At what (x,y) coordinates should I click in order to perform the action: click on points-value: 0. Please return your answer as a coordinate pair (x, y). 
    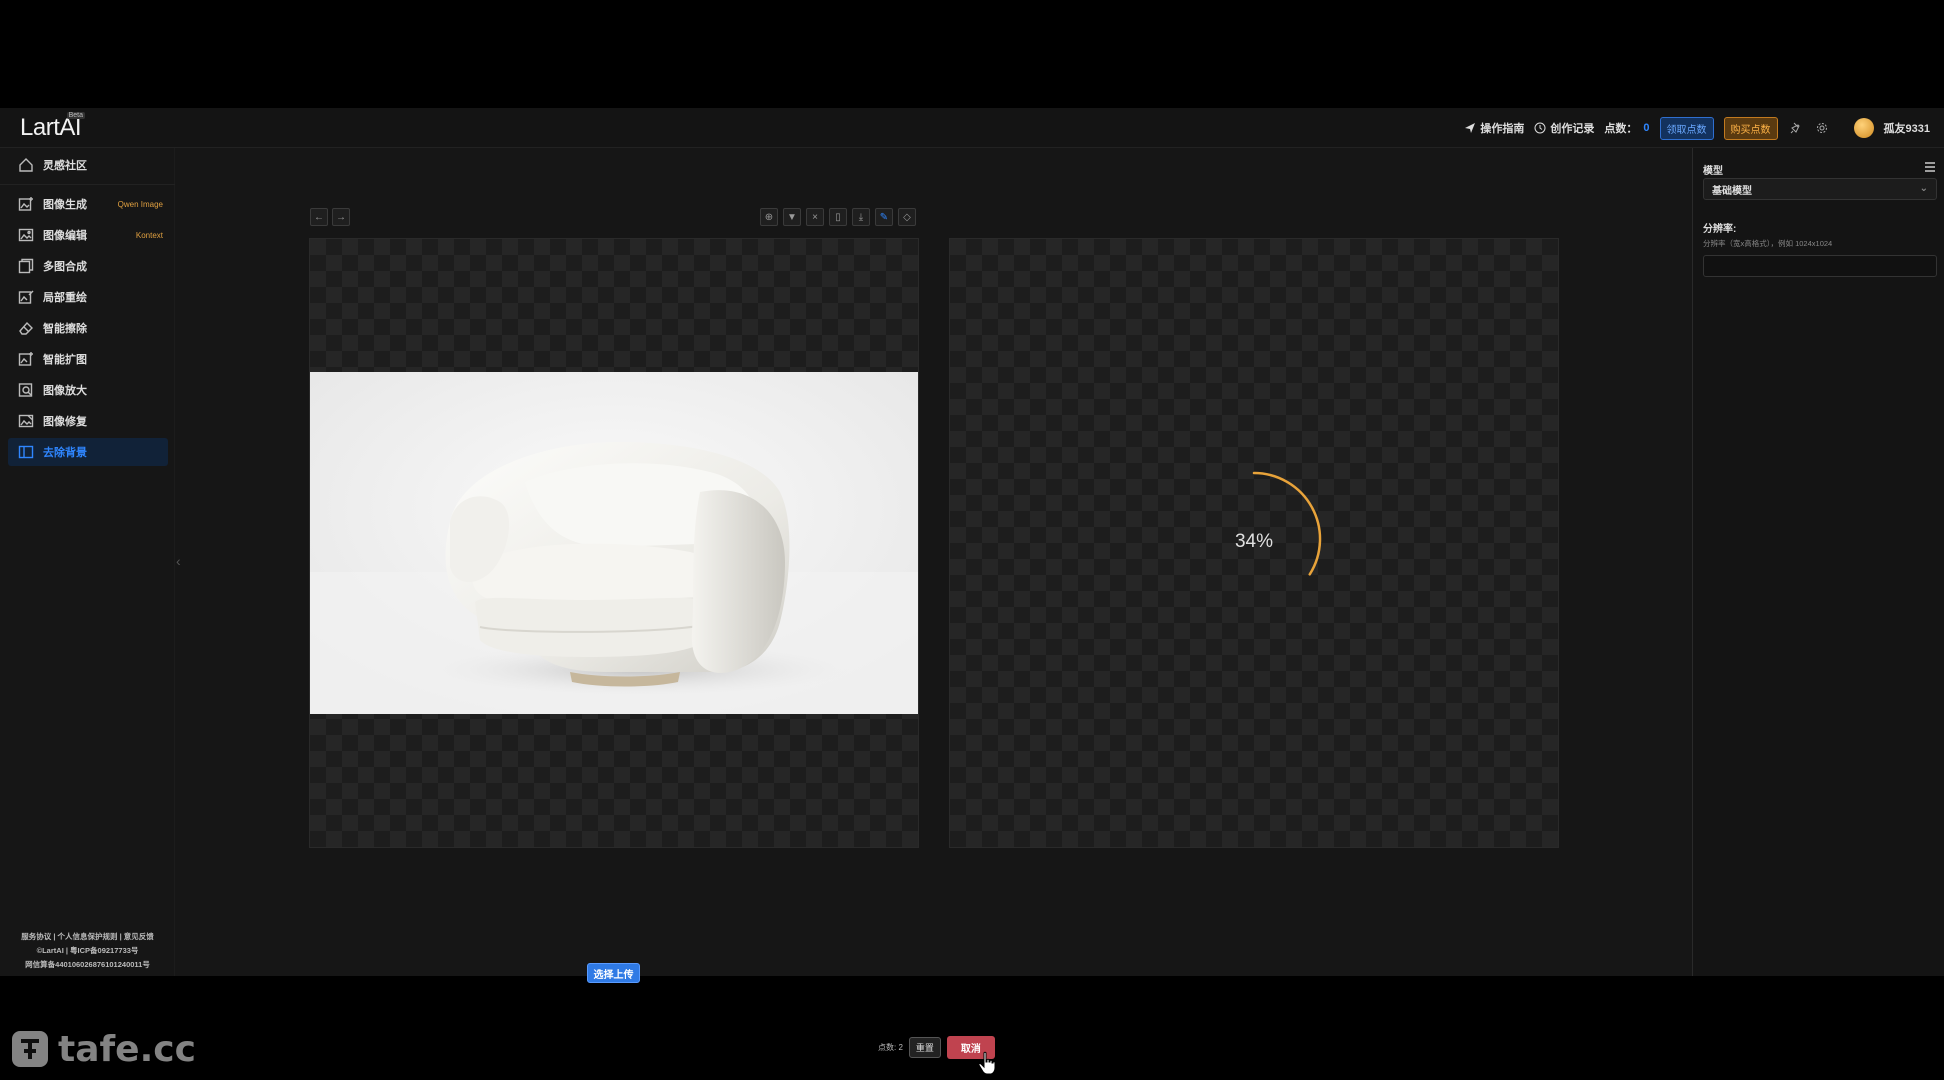
    Looking at the image, I should click on (1646, 128).